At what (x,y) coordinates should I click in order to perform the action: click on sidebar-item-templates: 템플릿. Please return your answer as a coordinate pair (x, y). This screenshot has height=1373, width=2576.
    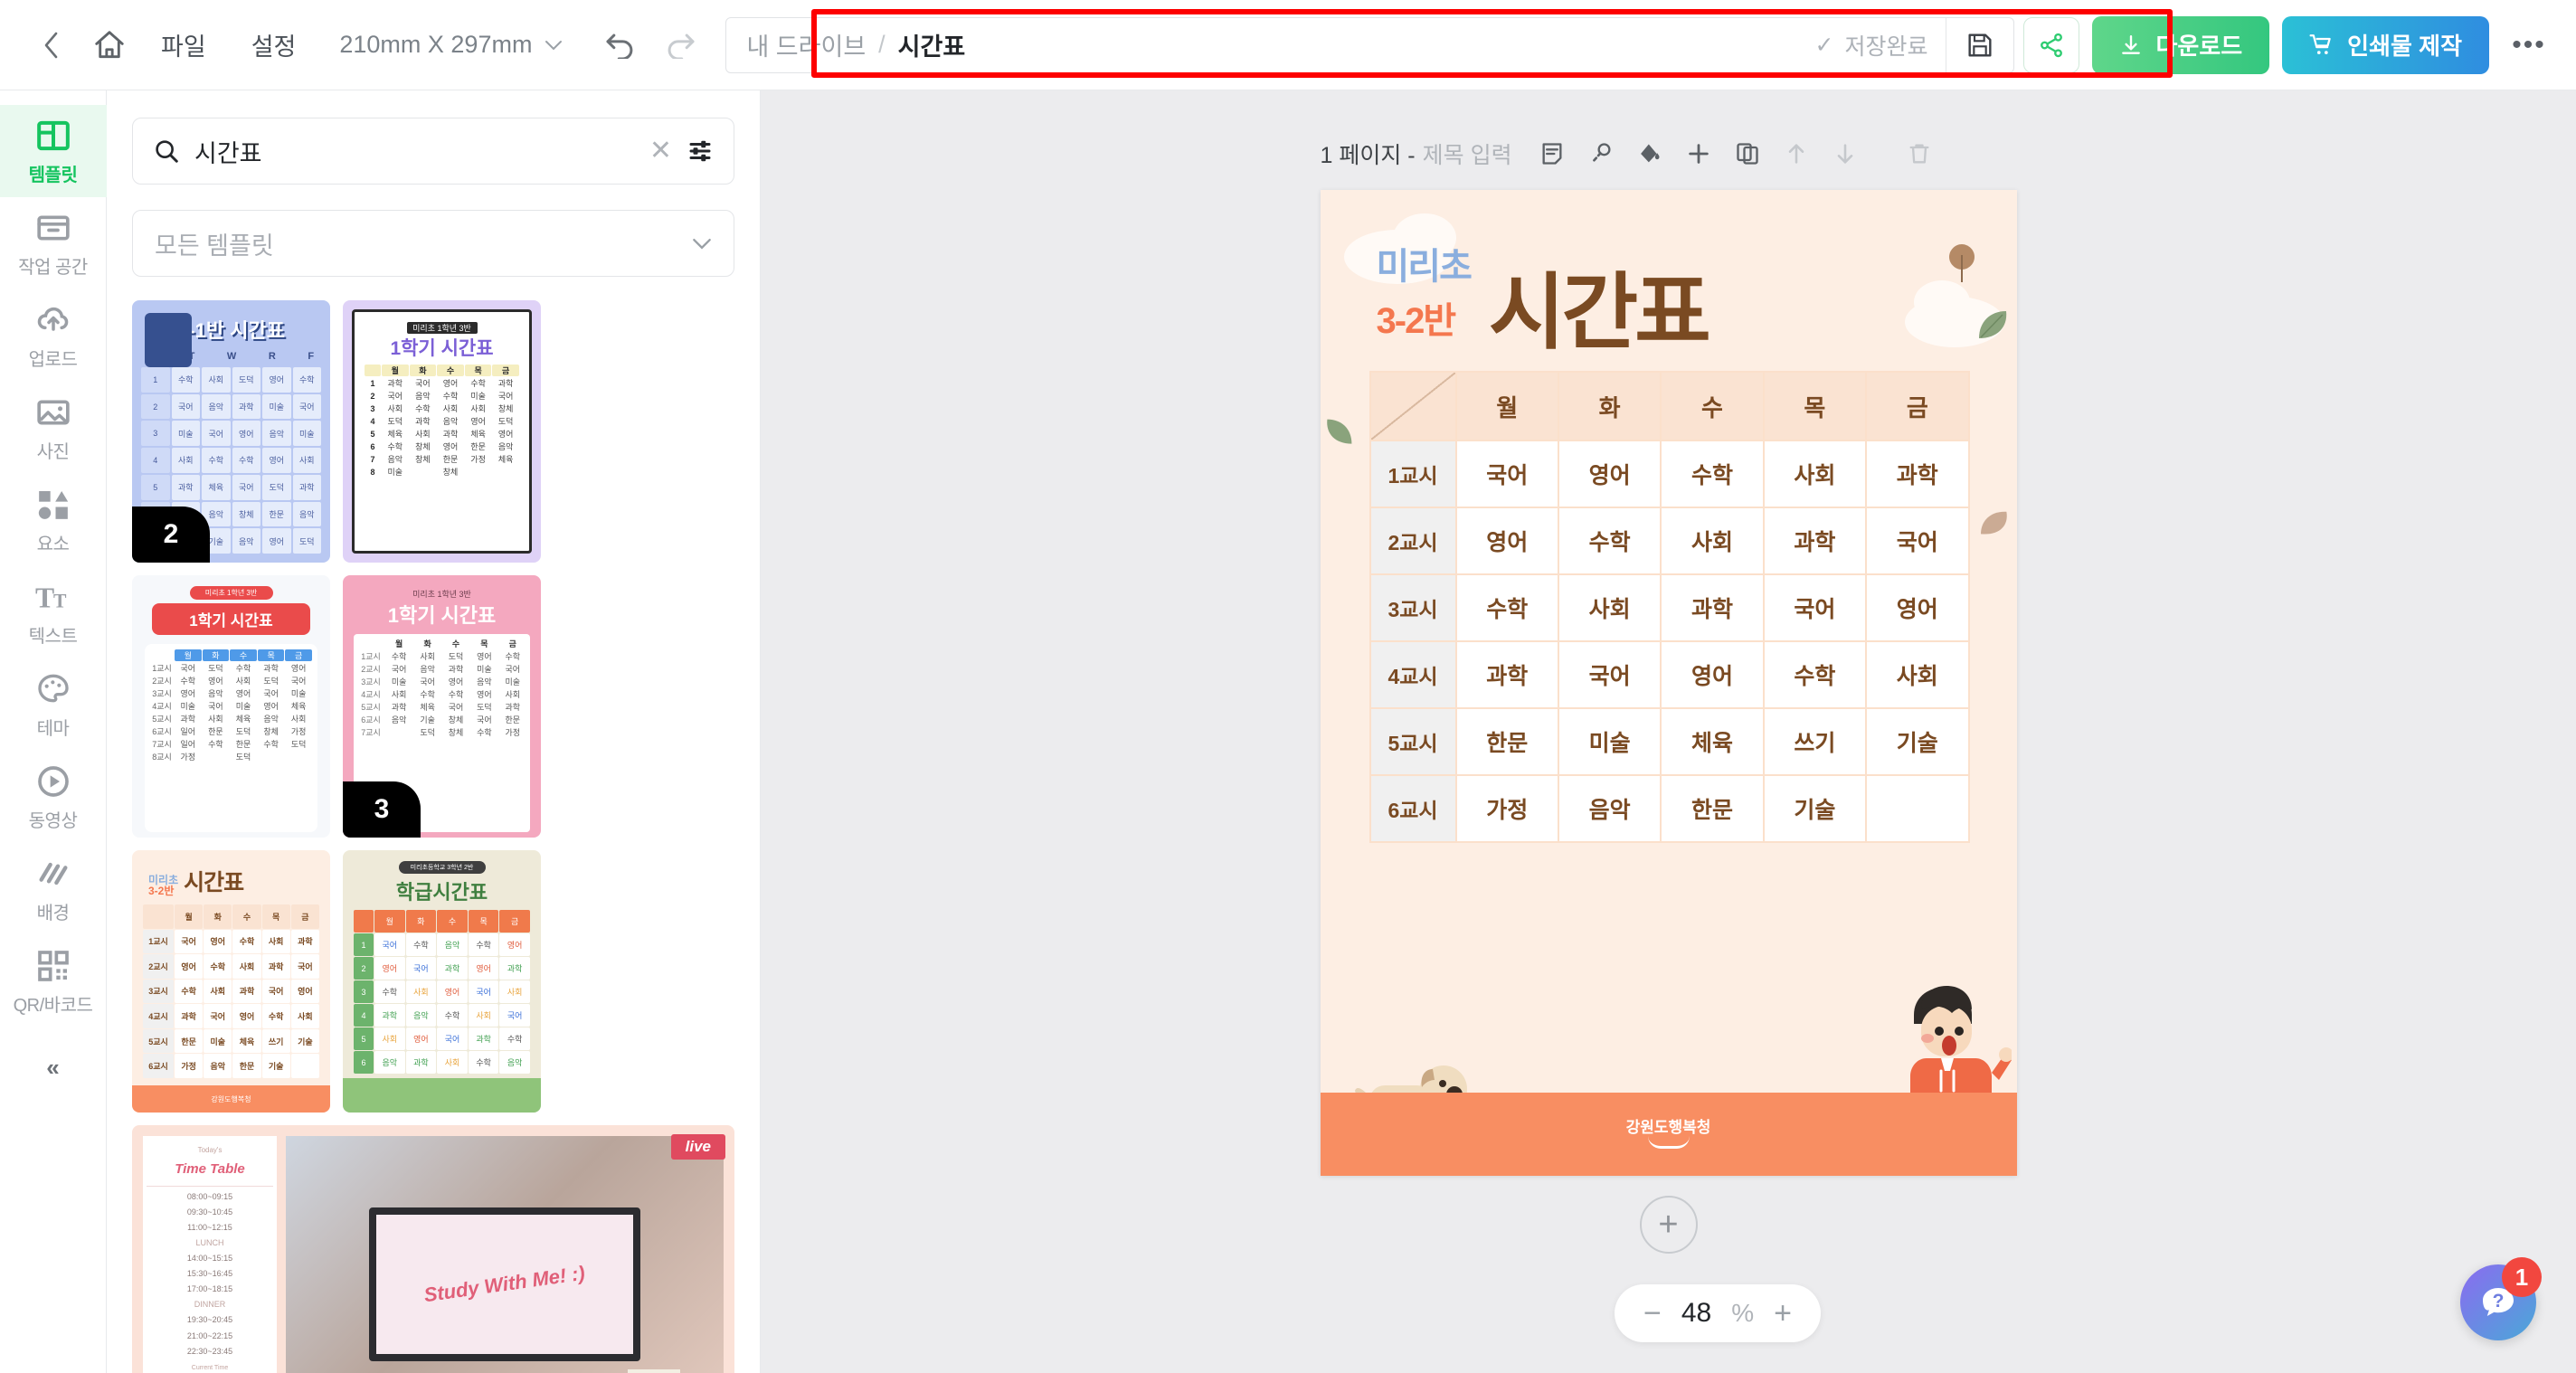
    Looking at the image, I should click on (54, 151).